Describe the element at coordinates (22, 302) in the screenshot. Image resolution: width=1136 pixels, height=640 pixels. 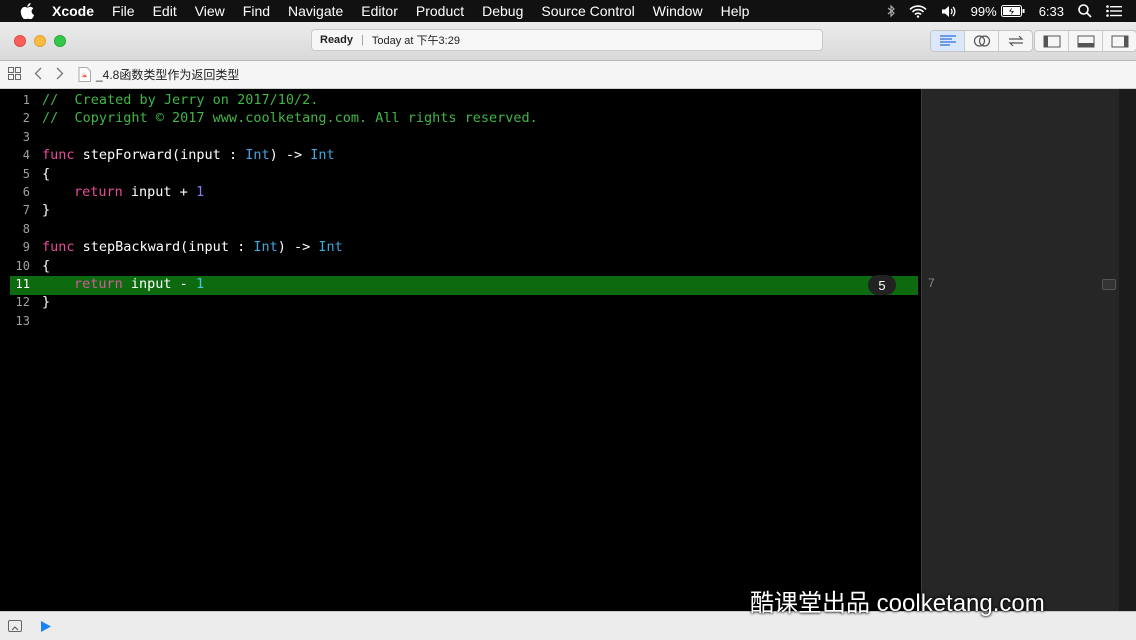
I see `line-number: 12` at that location.